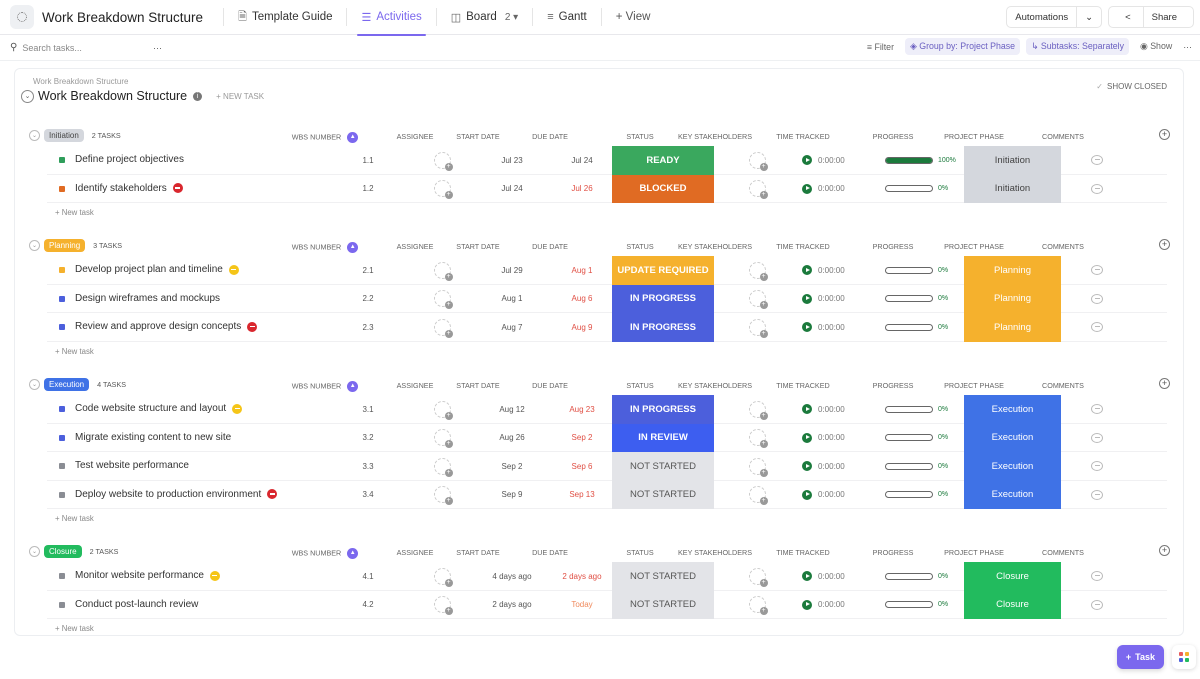 This screenshot has height=679, width=1200. Describe the element at coordinates (974, 246) in the screenshot. I see `column-header-phase: PROJECT PHASE` at that location.